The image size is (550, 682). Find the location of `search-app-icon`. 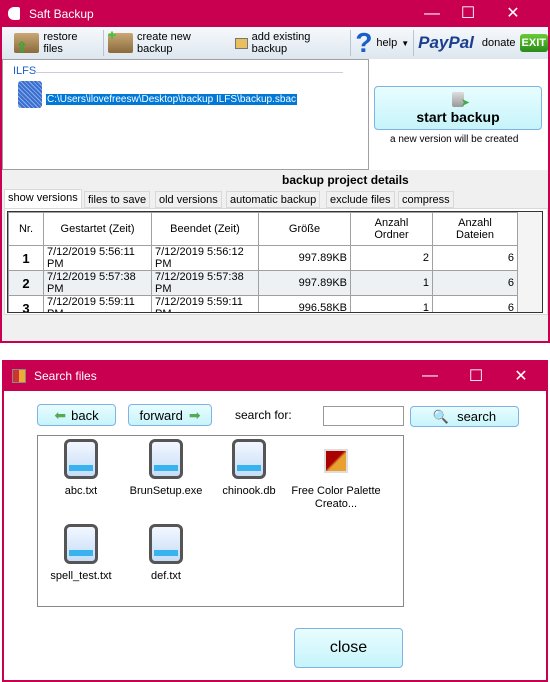

search-app-icon is located at coordinates (19, 375).